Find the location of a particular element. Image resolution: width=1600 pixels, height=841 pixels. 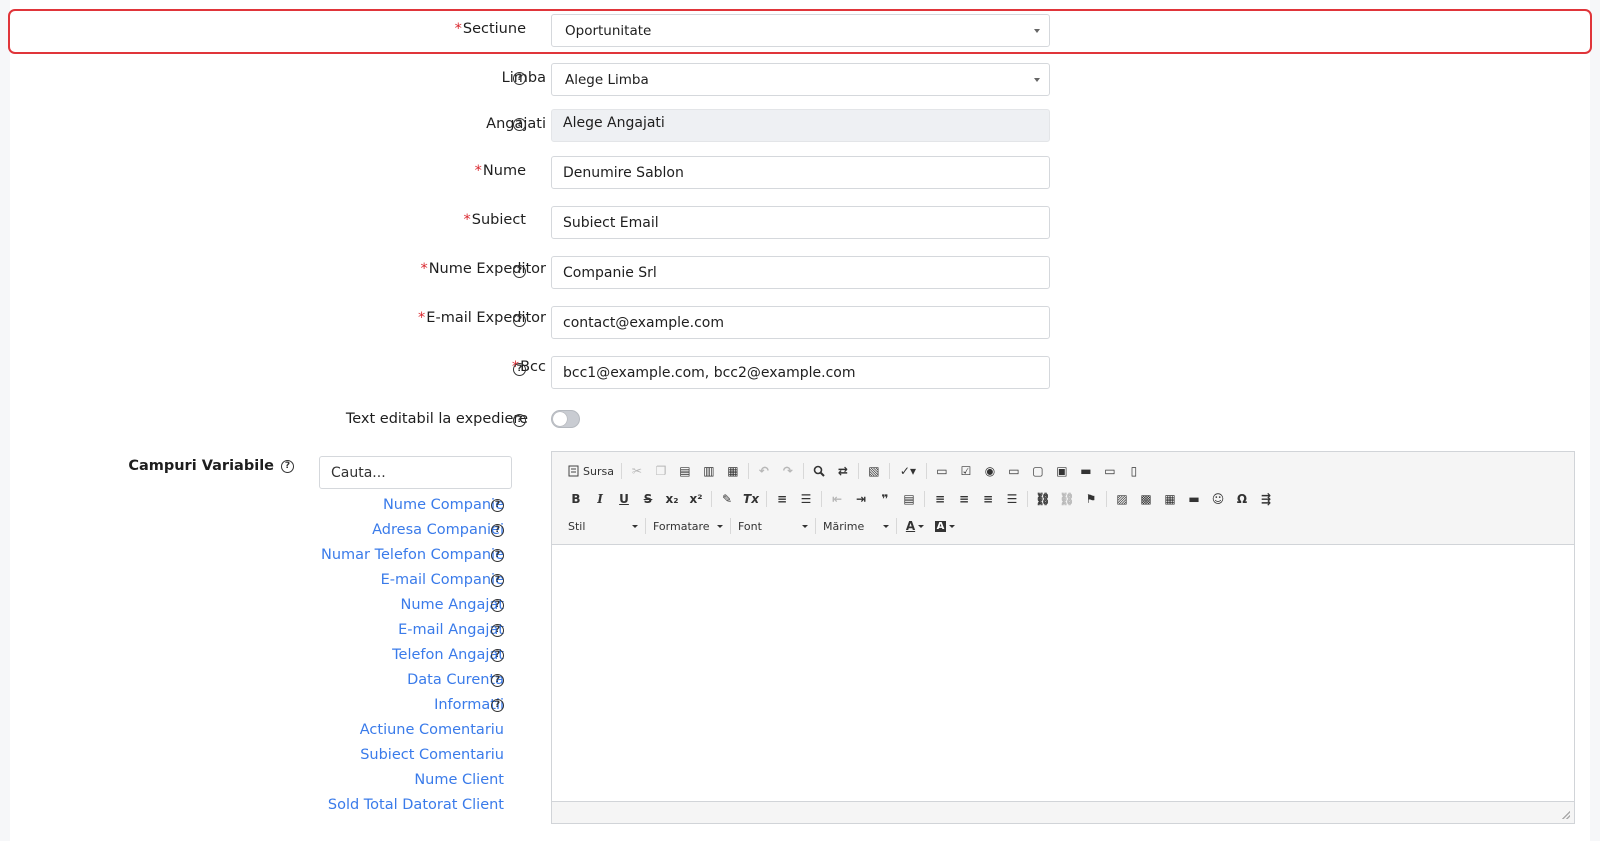

chevron-down-icon is located at coordinates (1037, 80).